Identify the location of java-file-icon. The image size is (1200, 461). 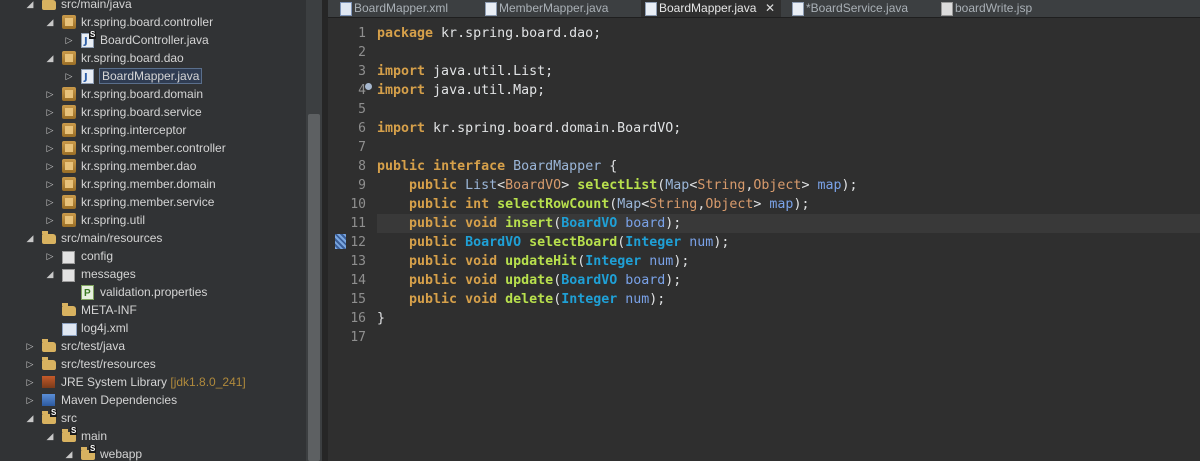
(798, 9).